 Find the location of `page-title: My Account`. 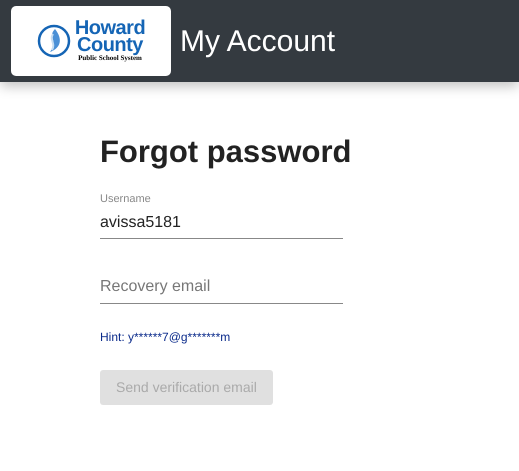

page-title: My Account is located at coordinates (258, 42).